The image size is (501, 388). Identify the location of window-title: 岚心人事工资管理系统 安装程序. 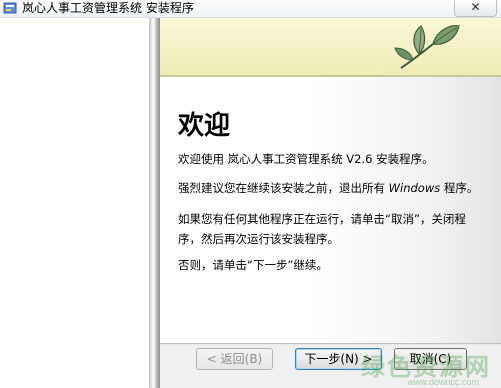
(108, 8).